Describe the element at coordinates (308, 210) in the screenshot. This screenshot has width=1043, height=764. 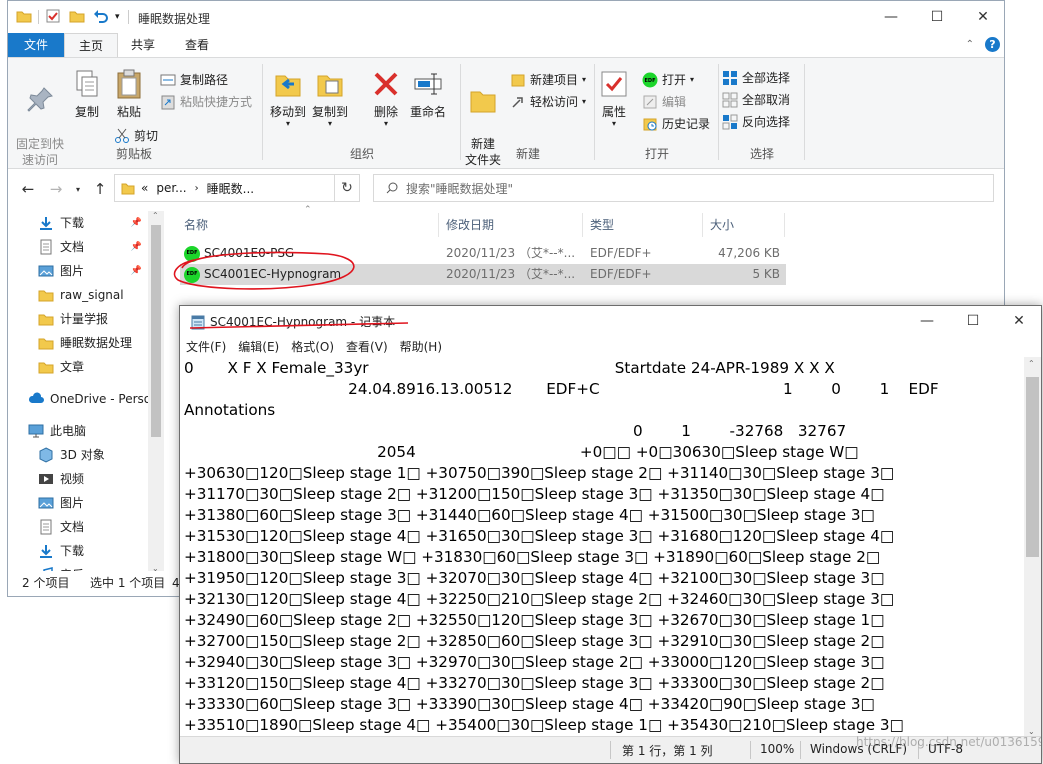
I see `sort-ascending-icon: ⌃` at that location.